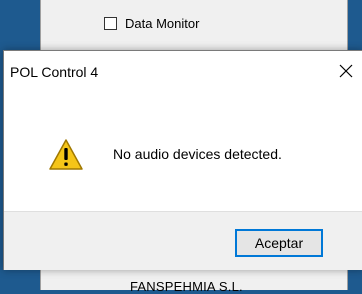  What do you see at coordinates (162, 23) in the screenshot?
I see `data-monitor-label: Data Monitor` at bounding box center [162, 23].